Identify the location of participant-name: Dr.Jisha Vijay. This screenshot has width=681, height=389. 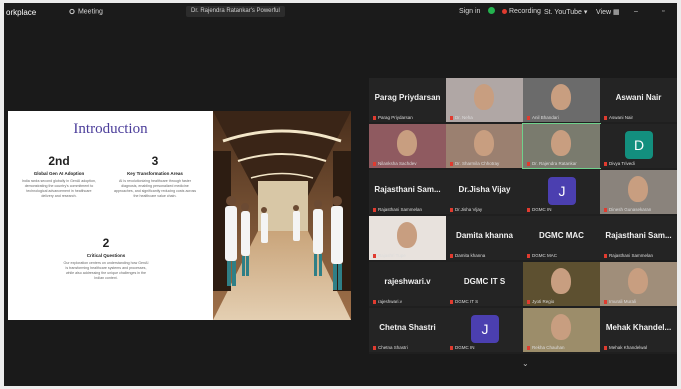
(484, 189).